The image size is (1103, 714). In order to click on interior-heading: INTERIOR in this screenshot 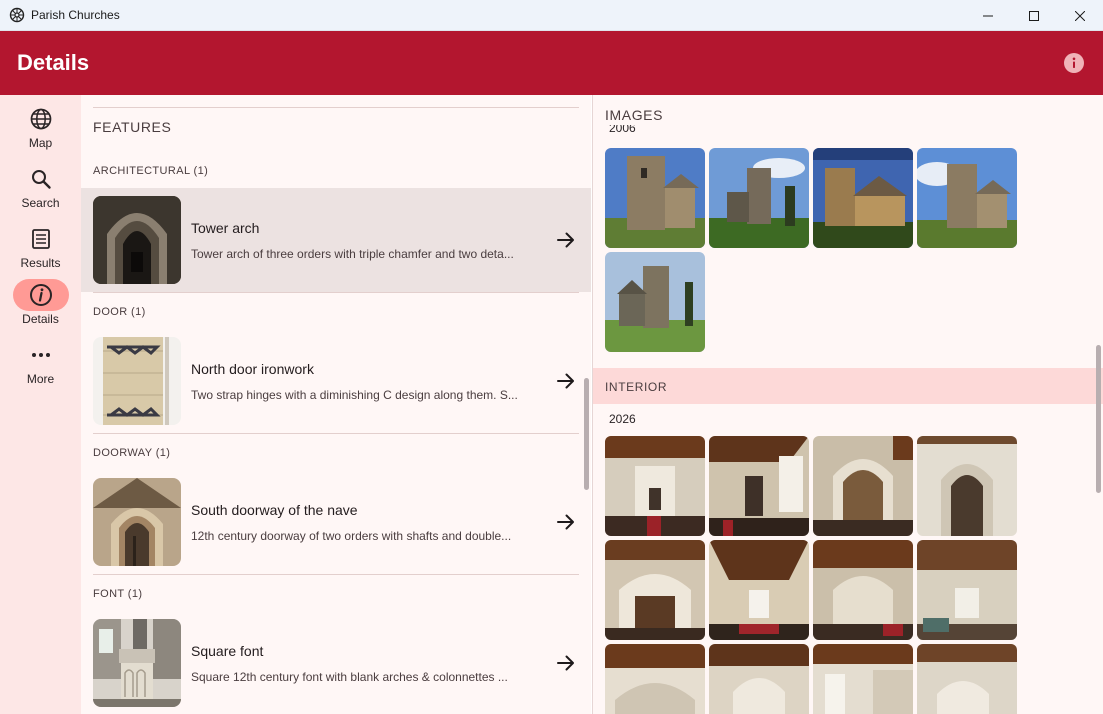, I will do `click(636, 387)`.